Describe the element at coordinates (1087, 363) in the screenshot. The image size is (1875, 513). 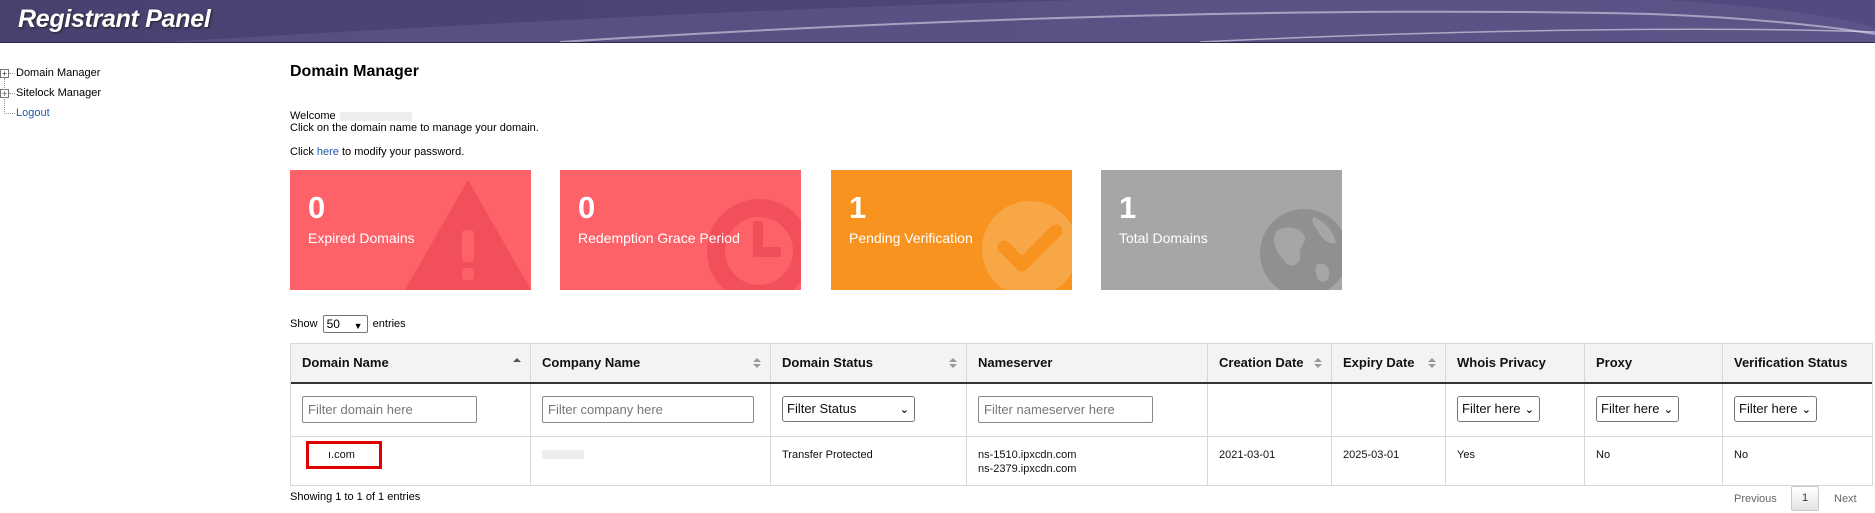
I see `column-header-nameserver: Nameserver` at that location.